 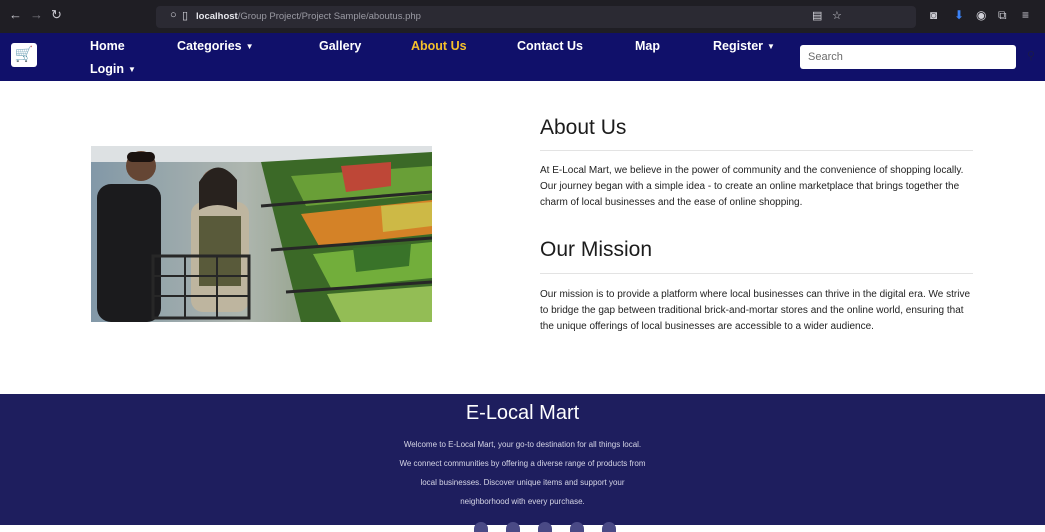 I want to click on reload-icon: ↻, so click(x=56, y=15).